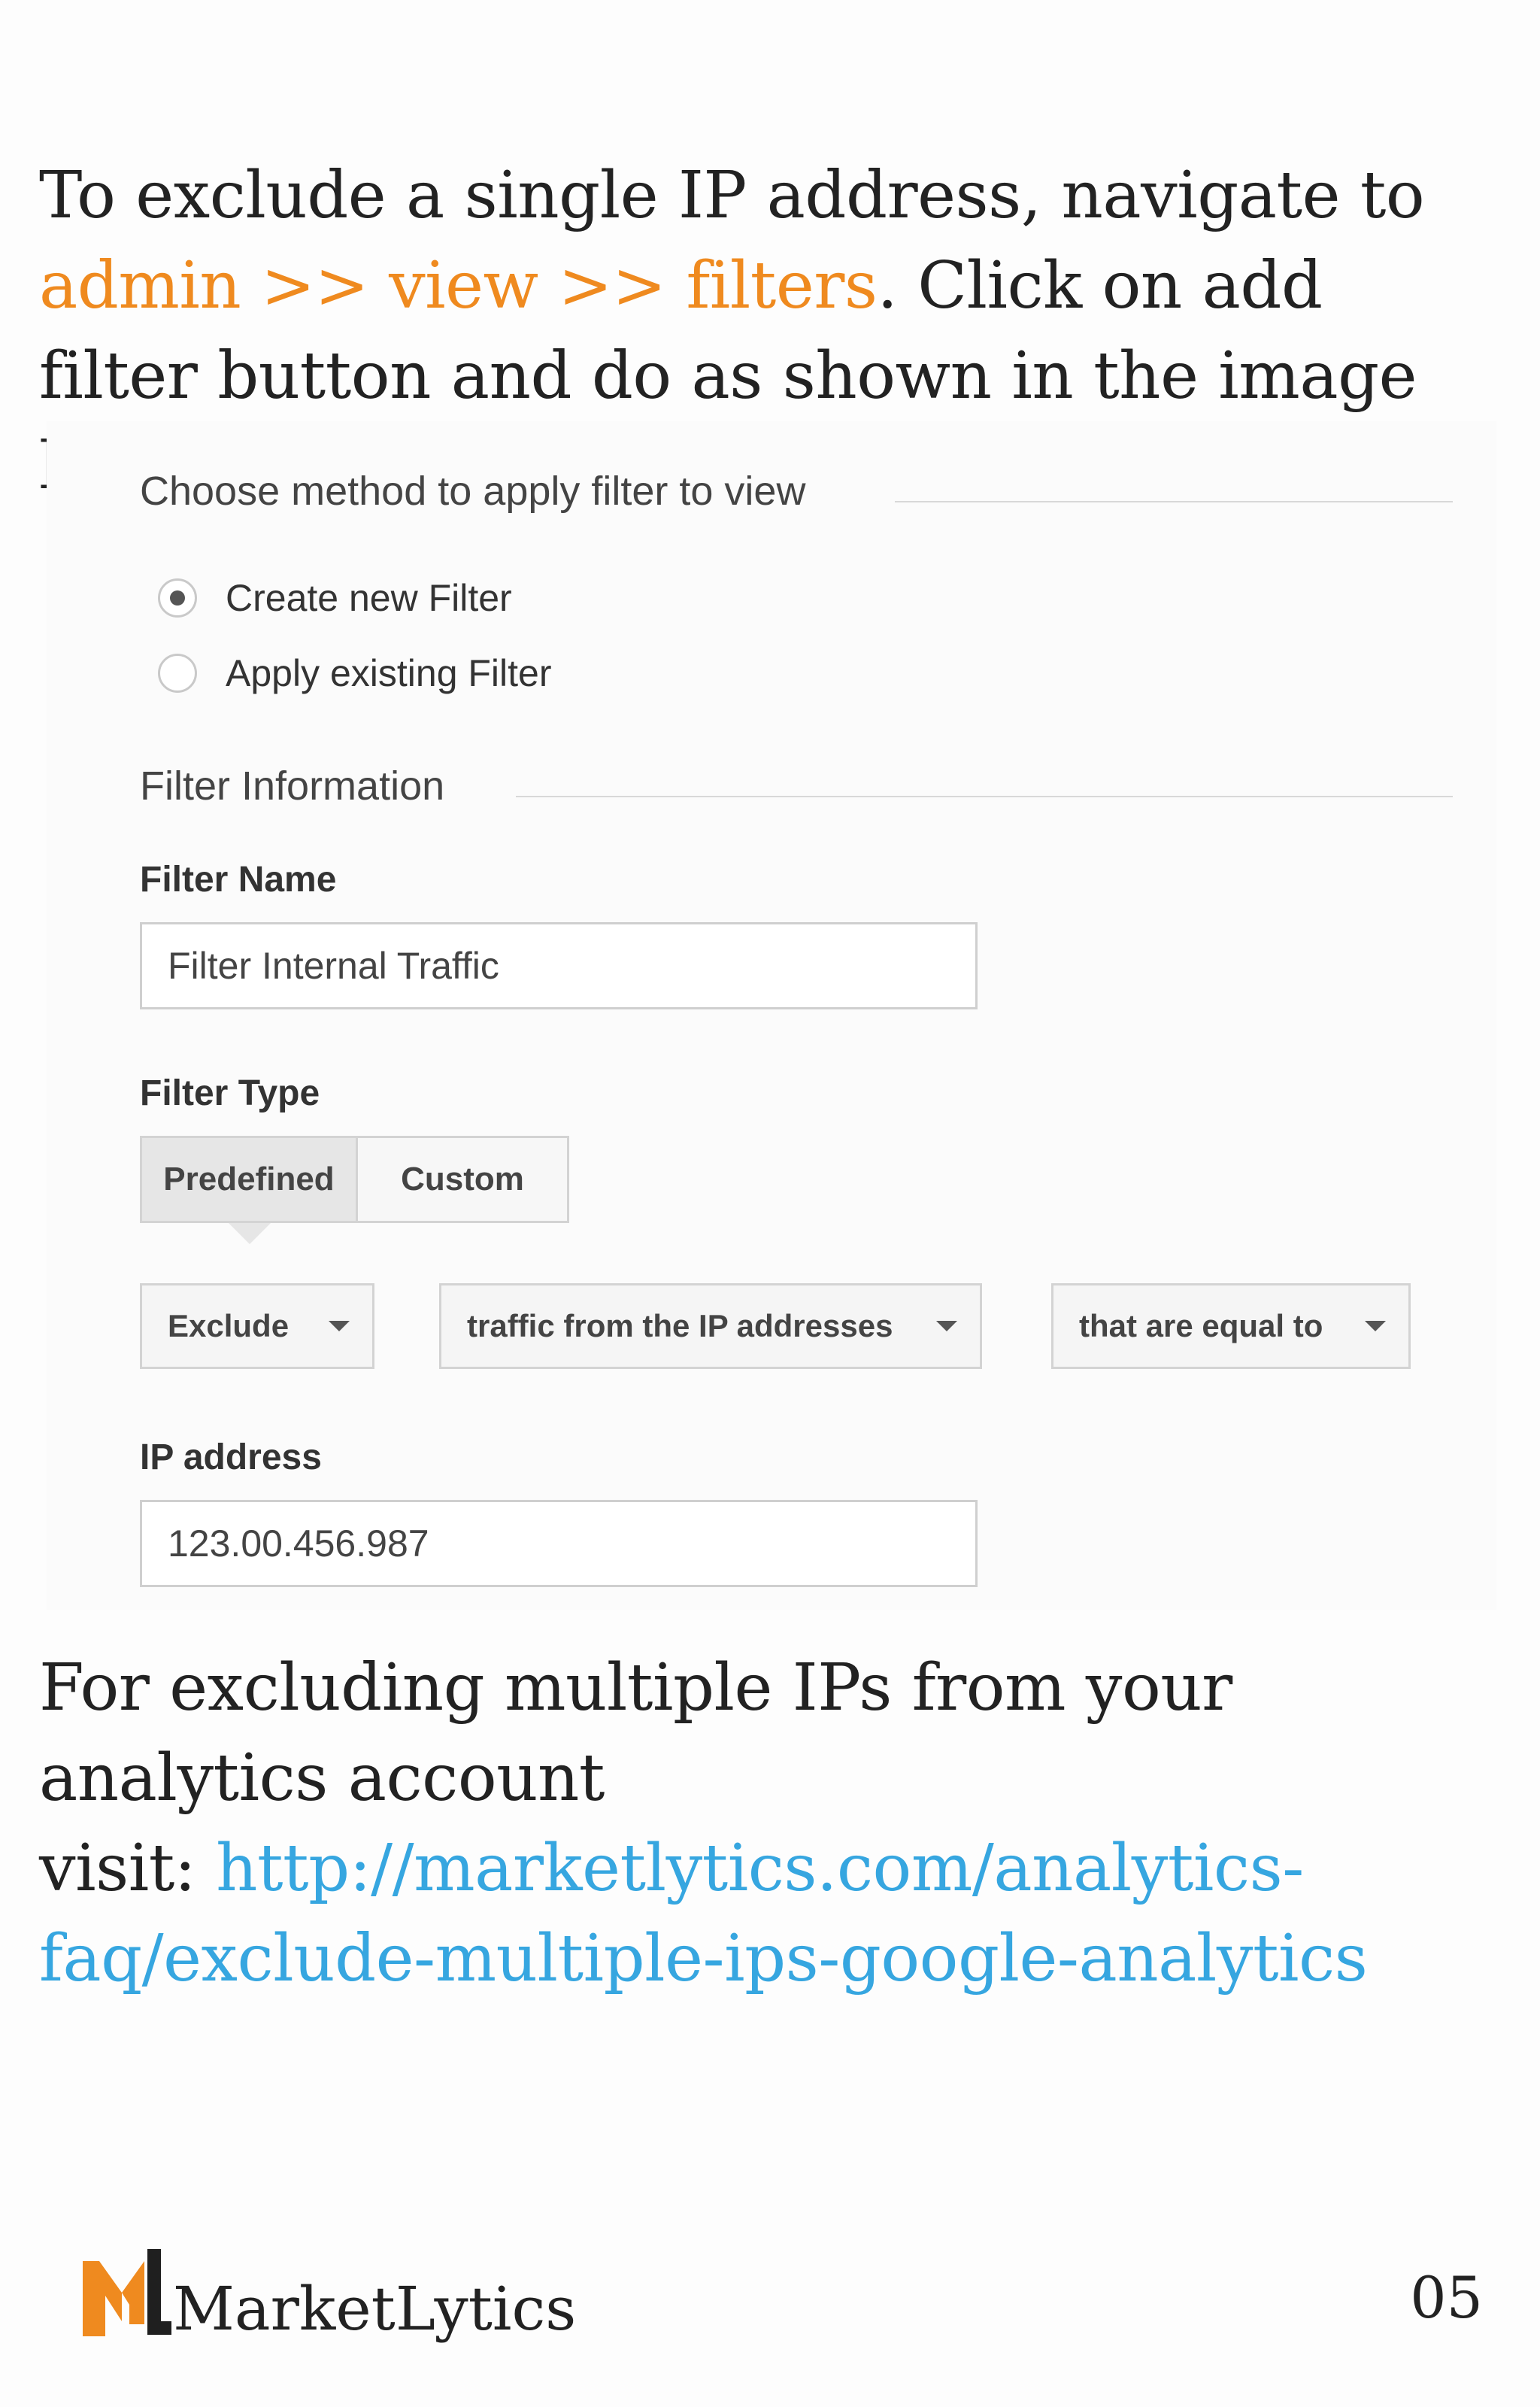 The width and height of the screenshot is (1540, 2407). What do you see at coordinates (140, 285) in the screenshot?
I see `nav-path-admin: admin` at bounding box center [140, 285].